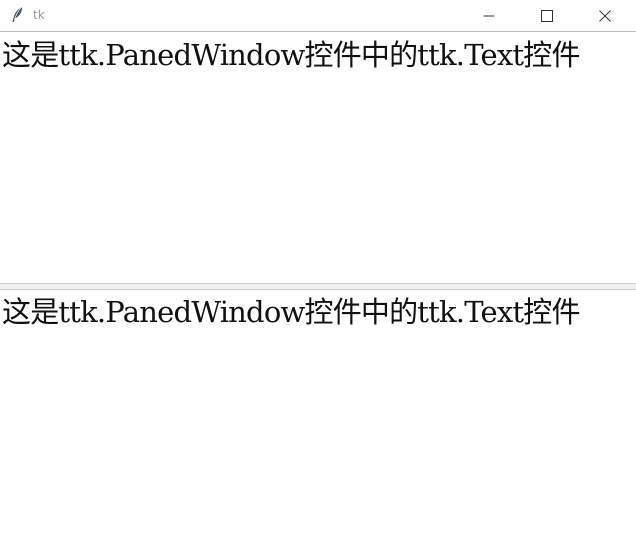 This screenshot has width=636, height=534. Describe the element at coordinates (318, 16) in the screenshot. I see `title-bar: tk` at that location.